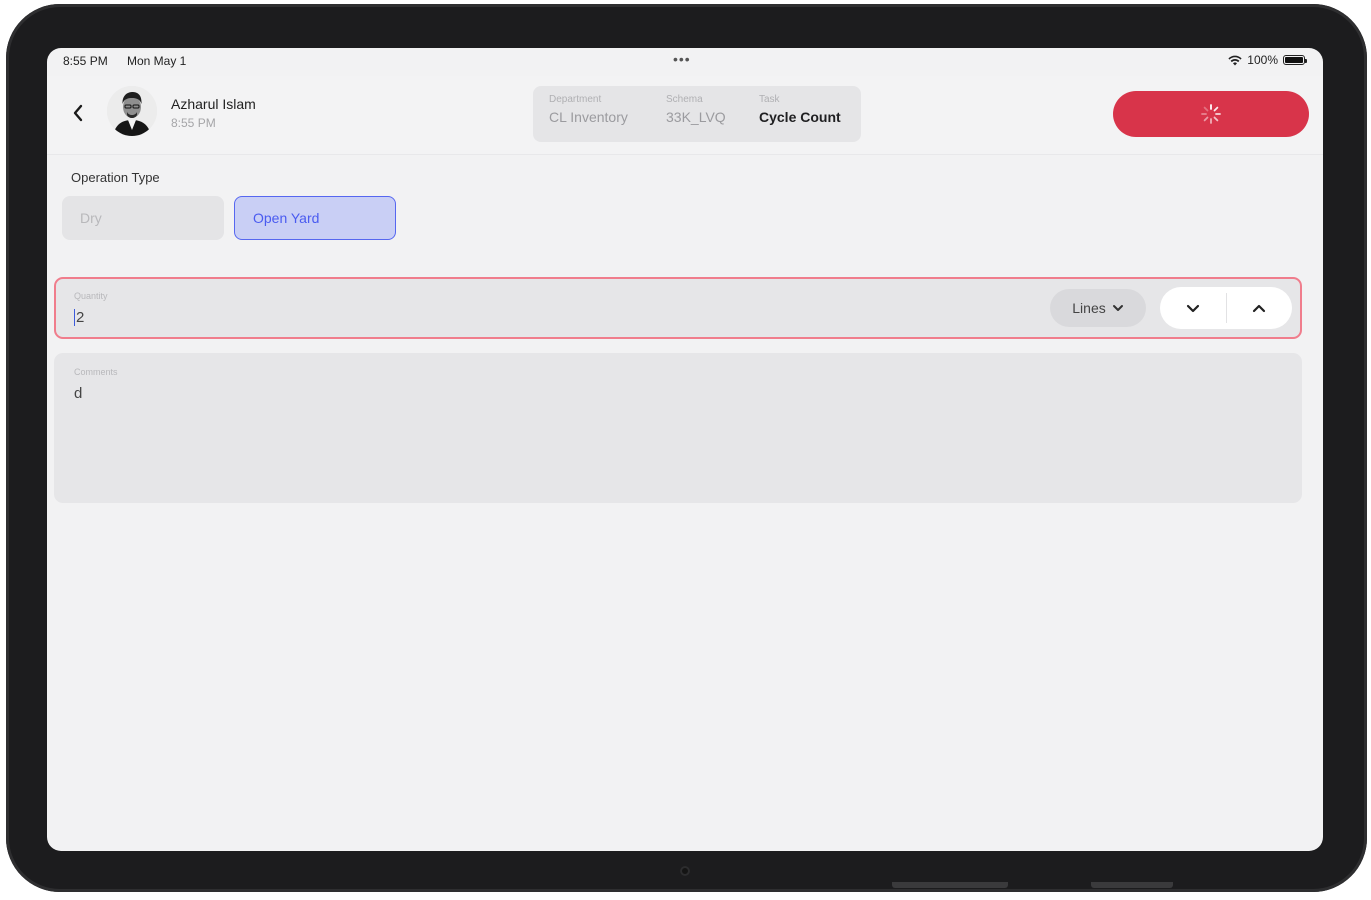  I want to click on operation-type-label: Operation Type, so click(115, 177).